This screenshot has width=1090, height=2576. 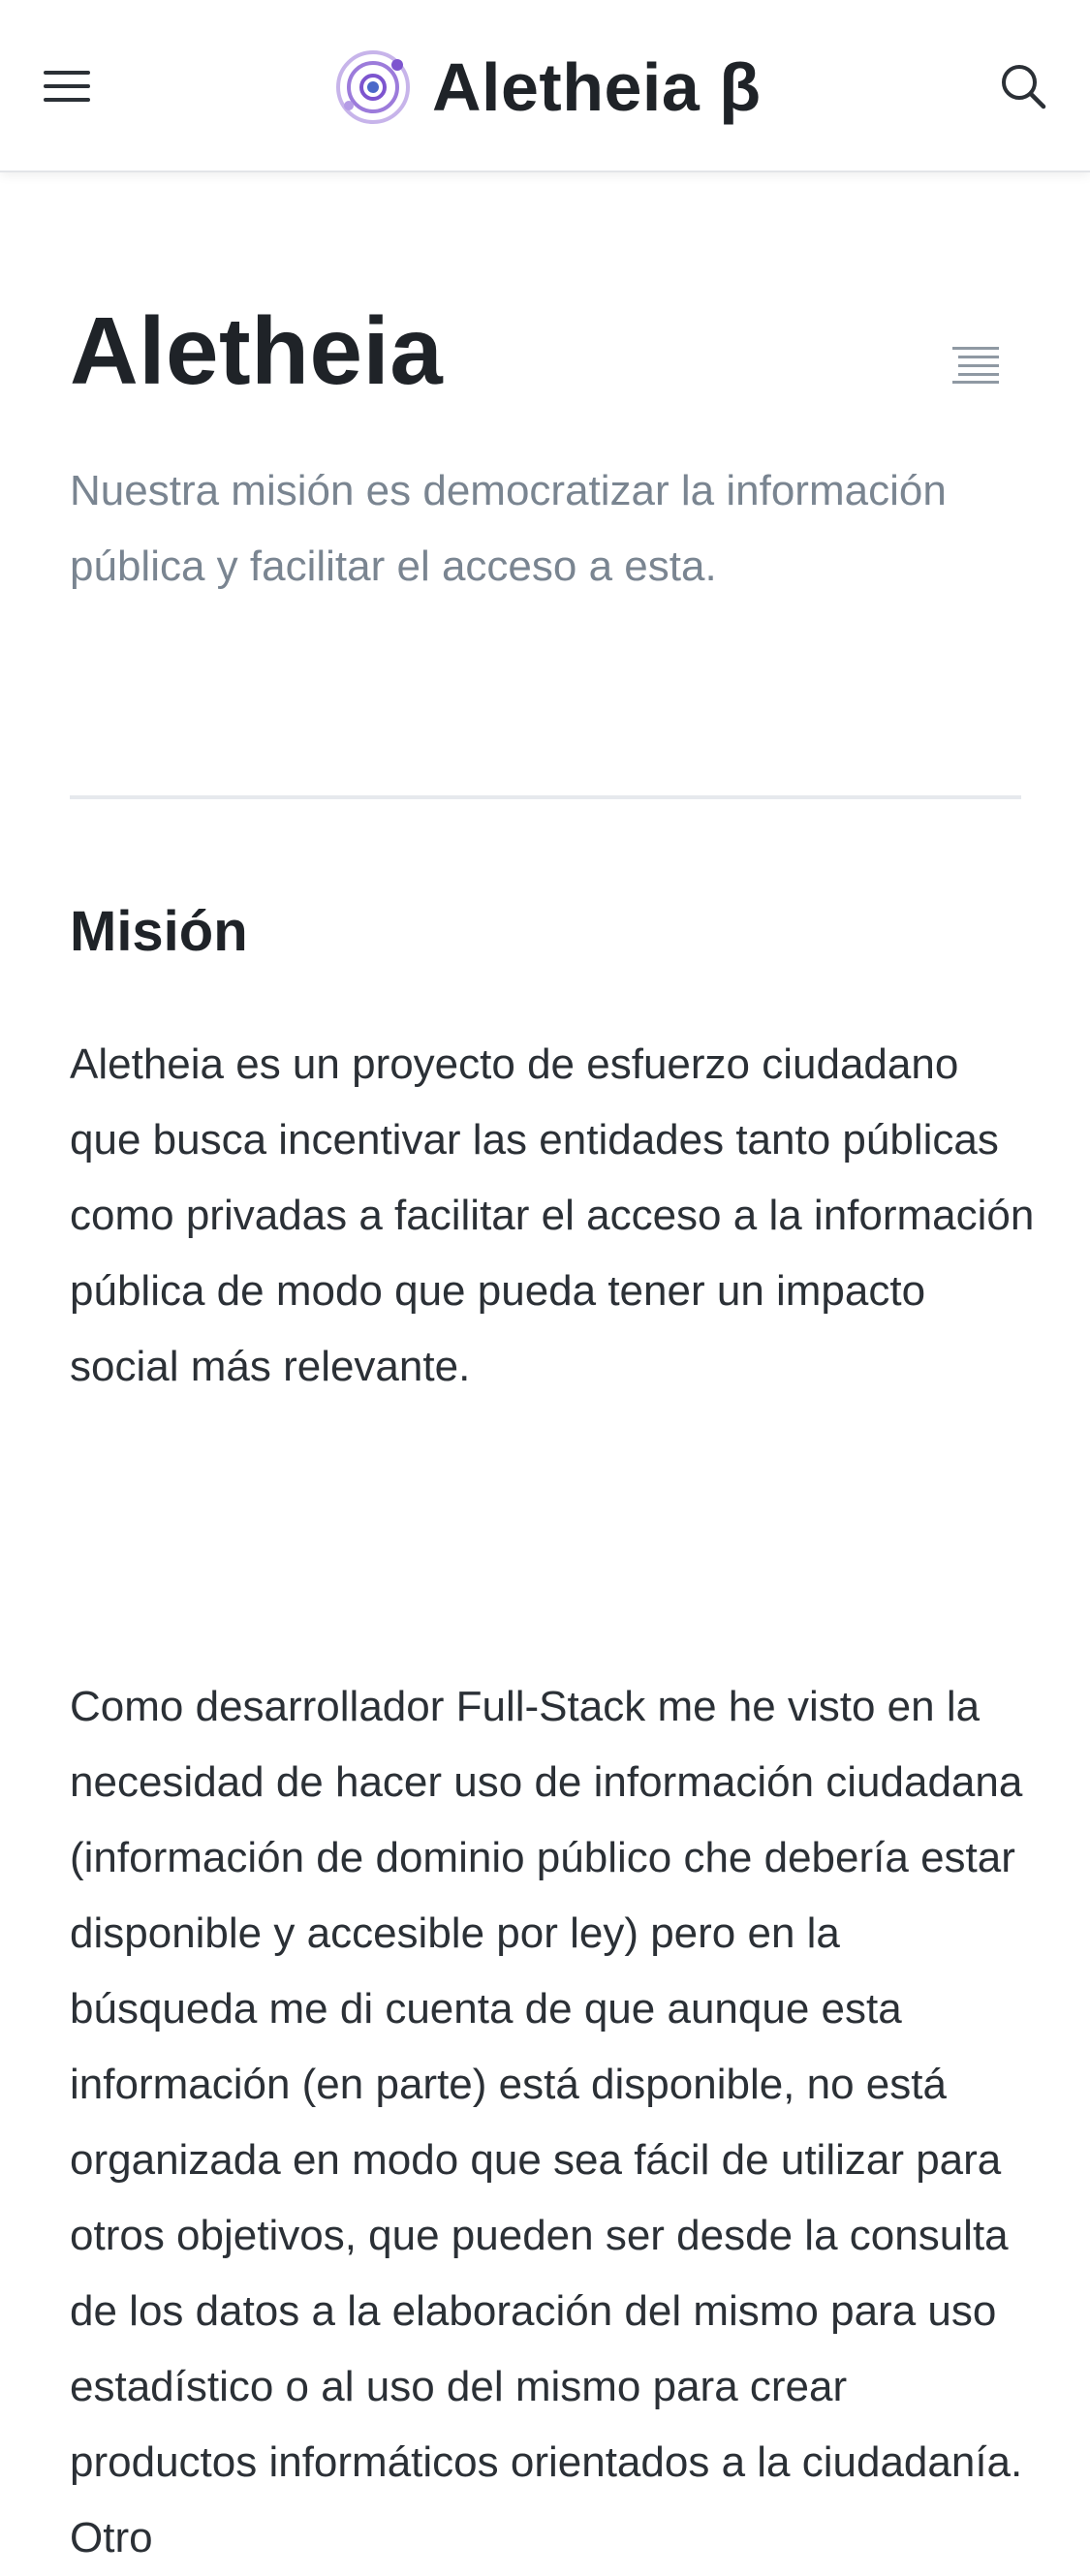 I want to click on toc-button, so click(x=976, y=364).